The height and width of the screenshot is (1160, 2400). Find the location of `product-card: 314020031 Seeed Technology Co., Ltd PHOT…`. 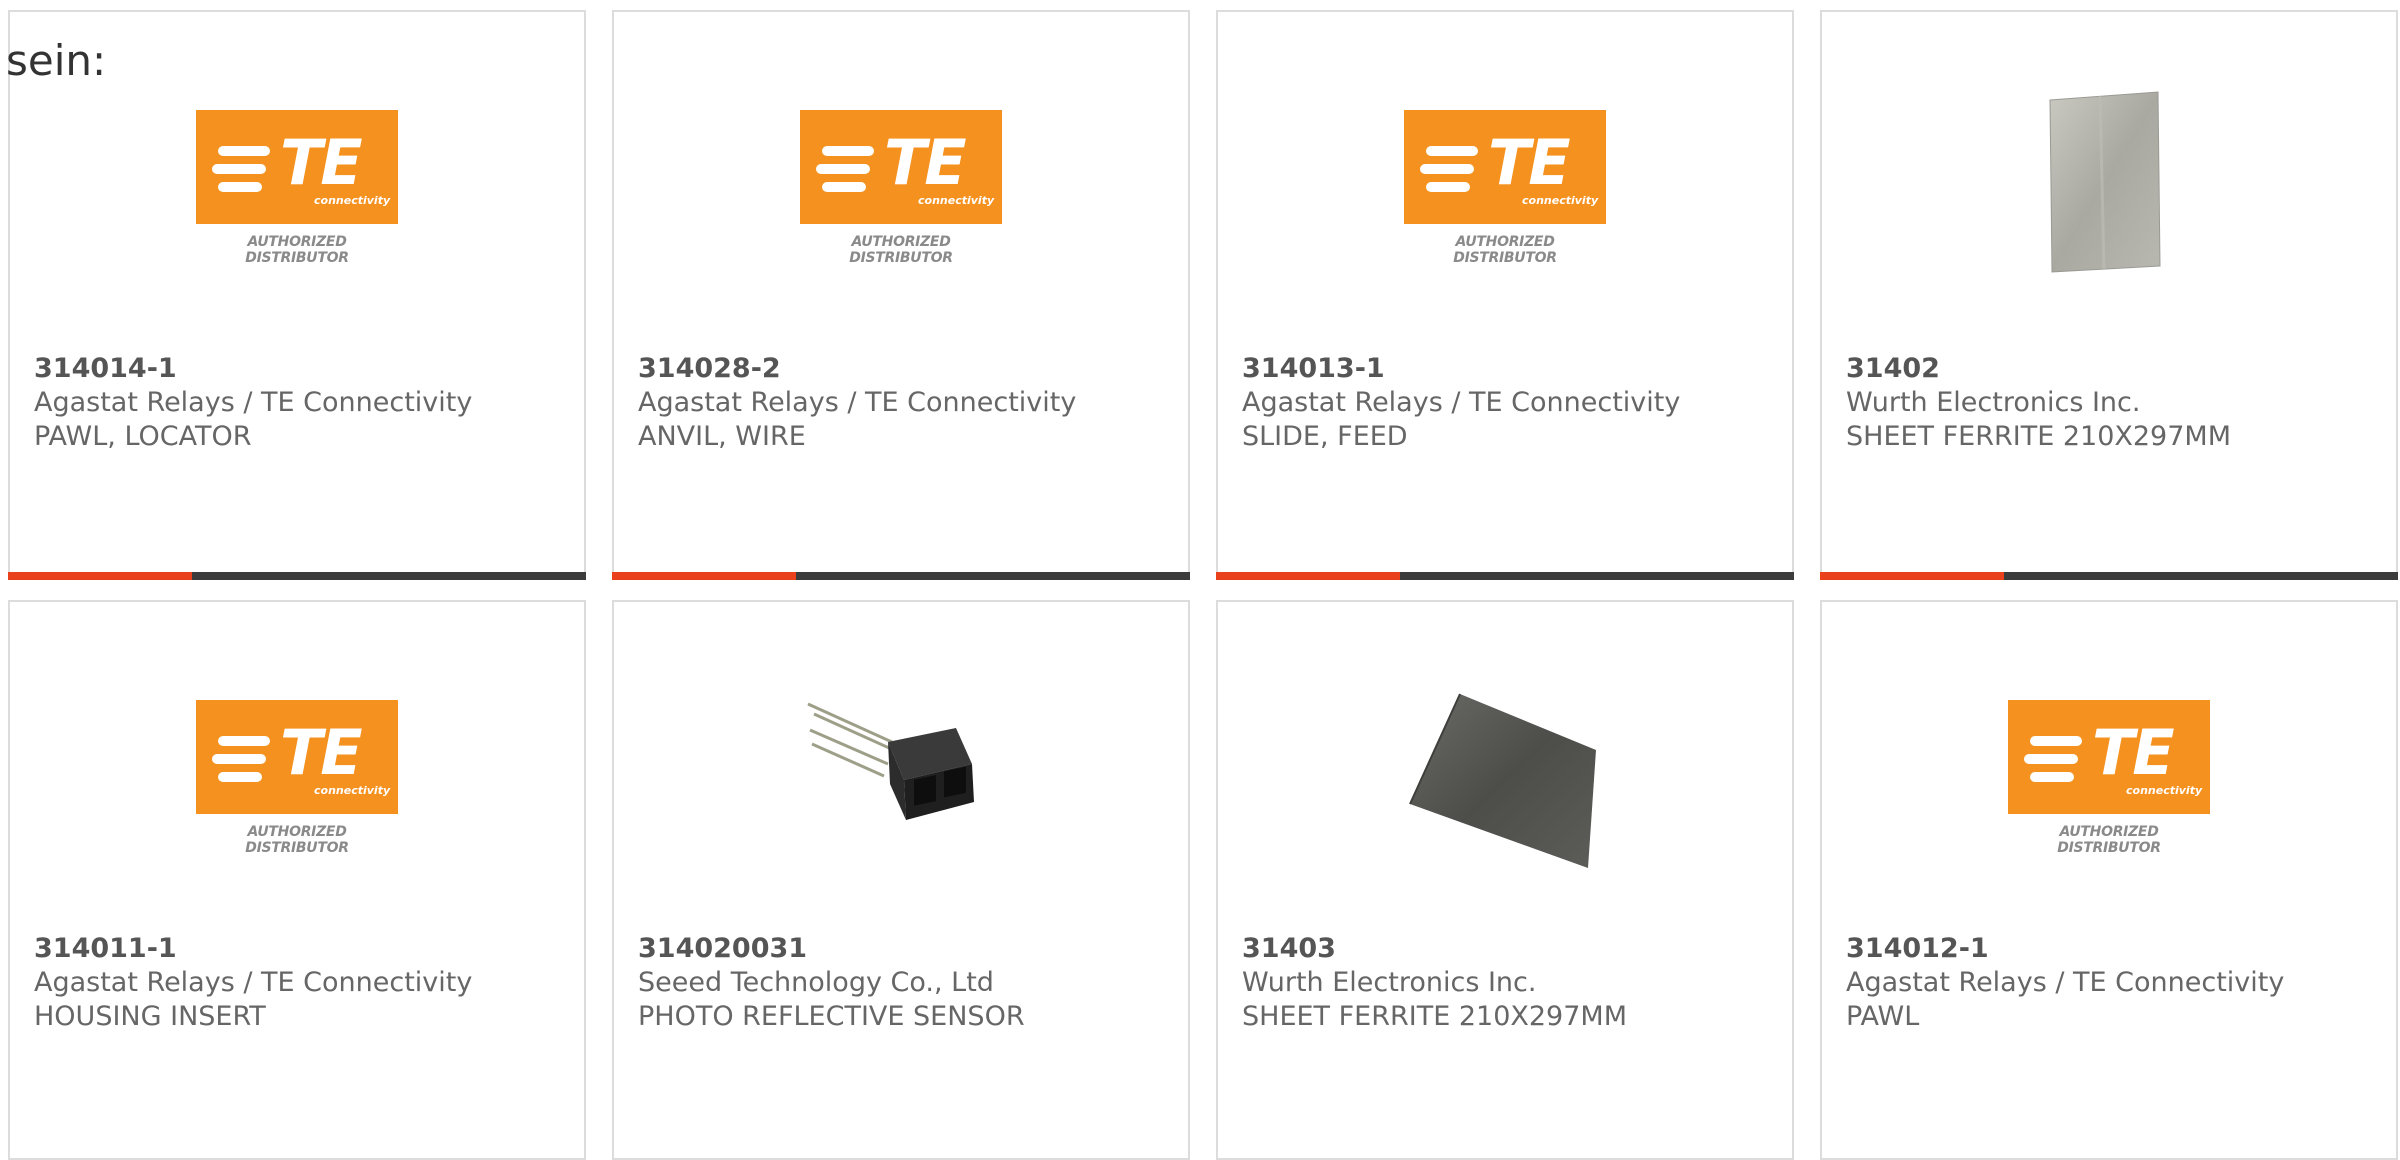

product-card: 314020031 Seeed Technology Co., Ltd PHOT… is located at coordinates (901, 880).